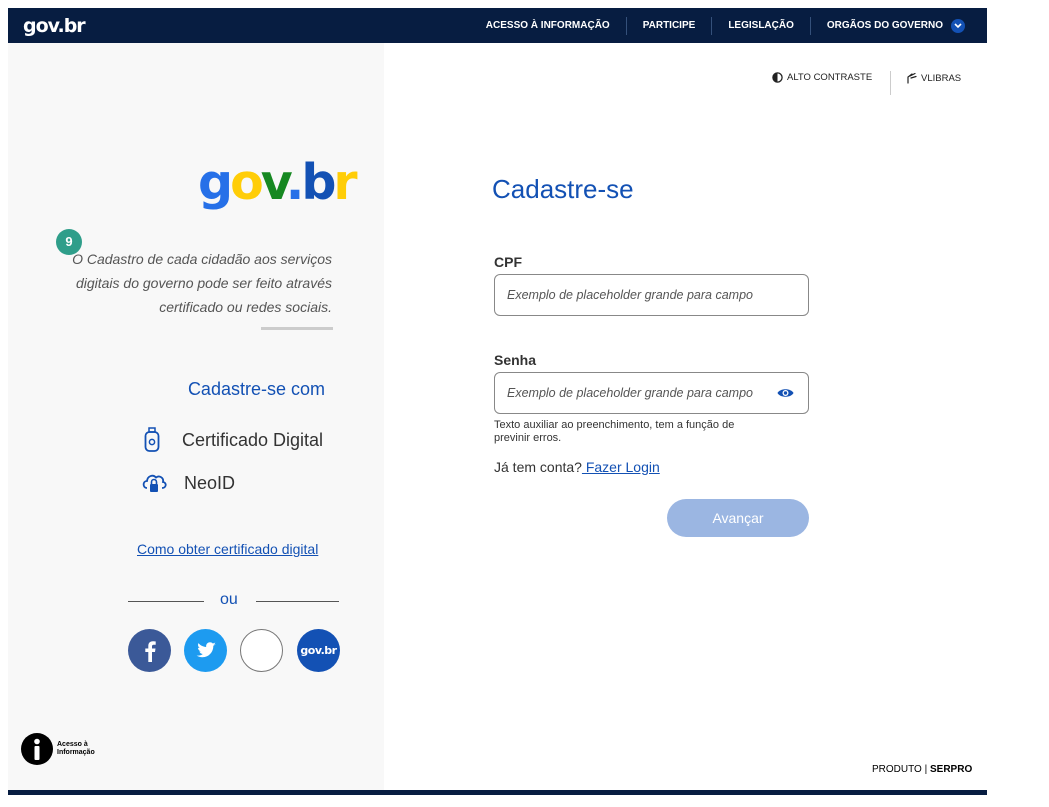  I want to click on fazer-login-link: Fazer Login, so click(621, 467).